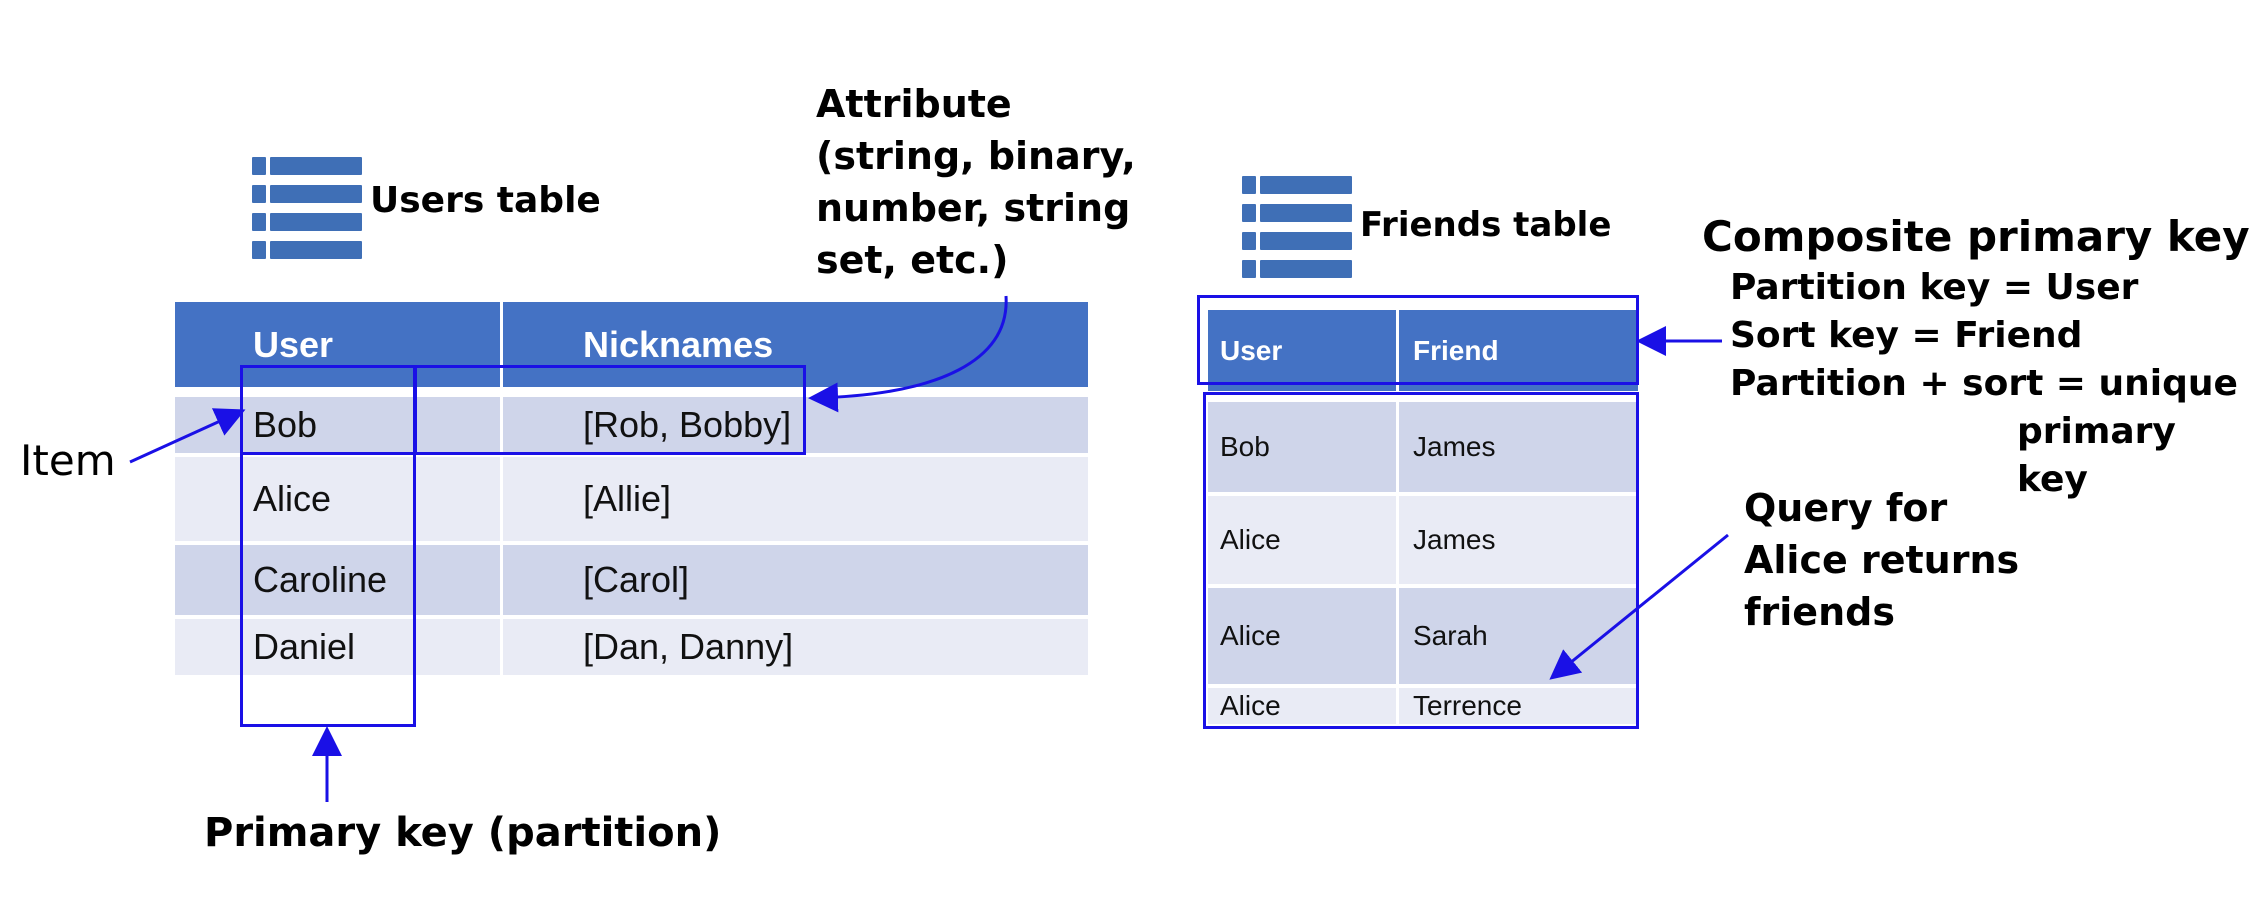  I want to click on item-arrow, so click(187, 436).